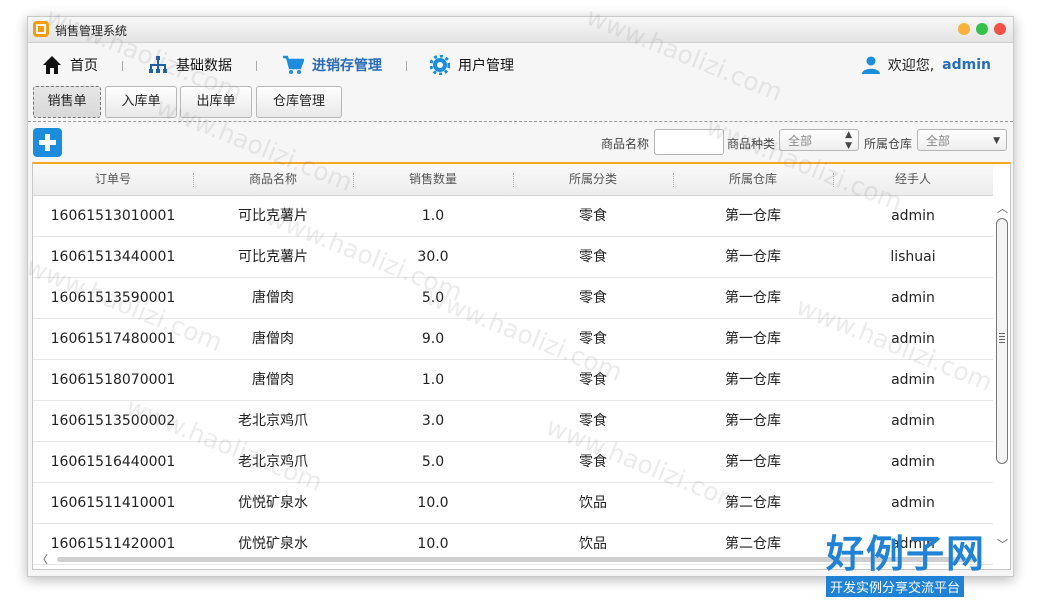 This screenshot has width=1039, height=614. I want to click on cell-warehouse: 第二仓库, so click(753, 503).